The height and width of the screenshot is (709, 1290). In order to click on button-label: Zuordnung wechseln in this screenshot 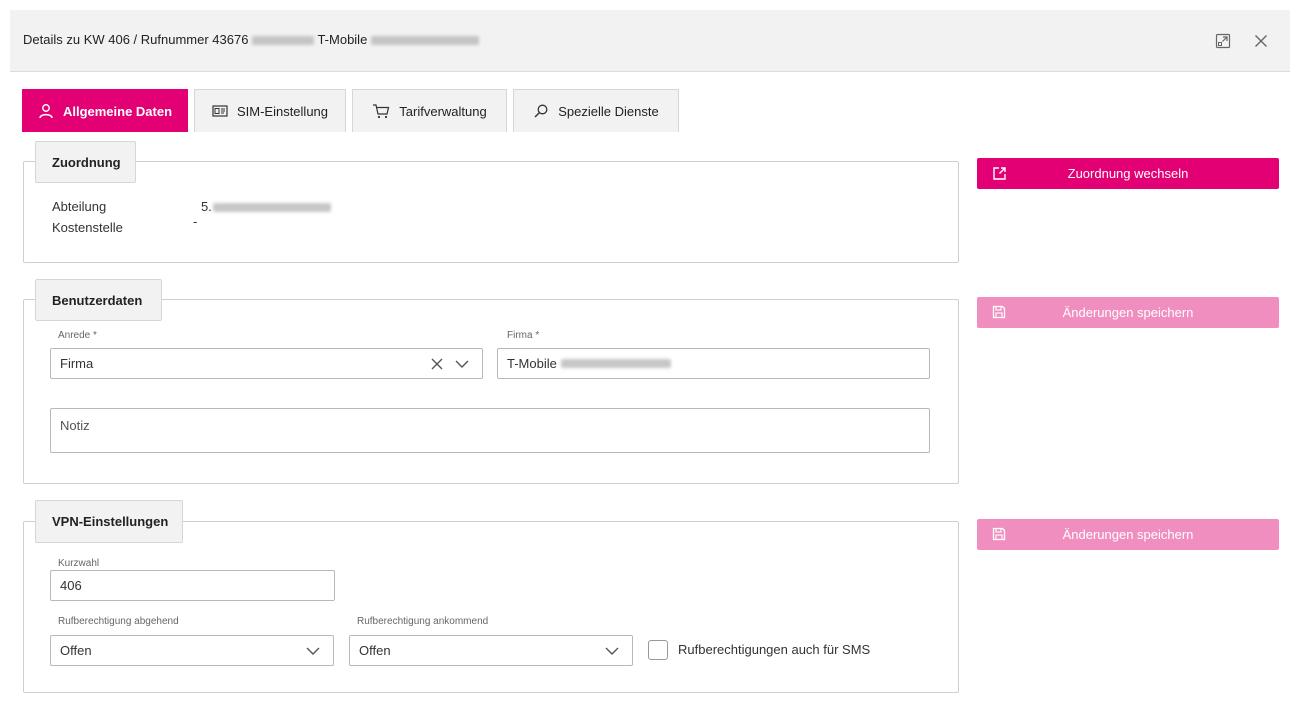, I will do `click(1128, 173)`.